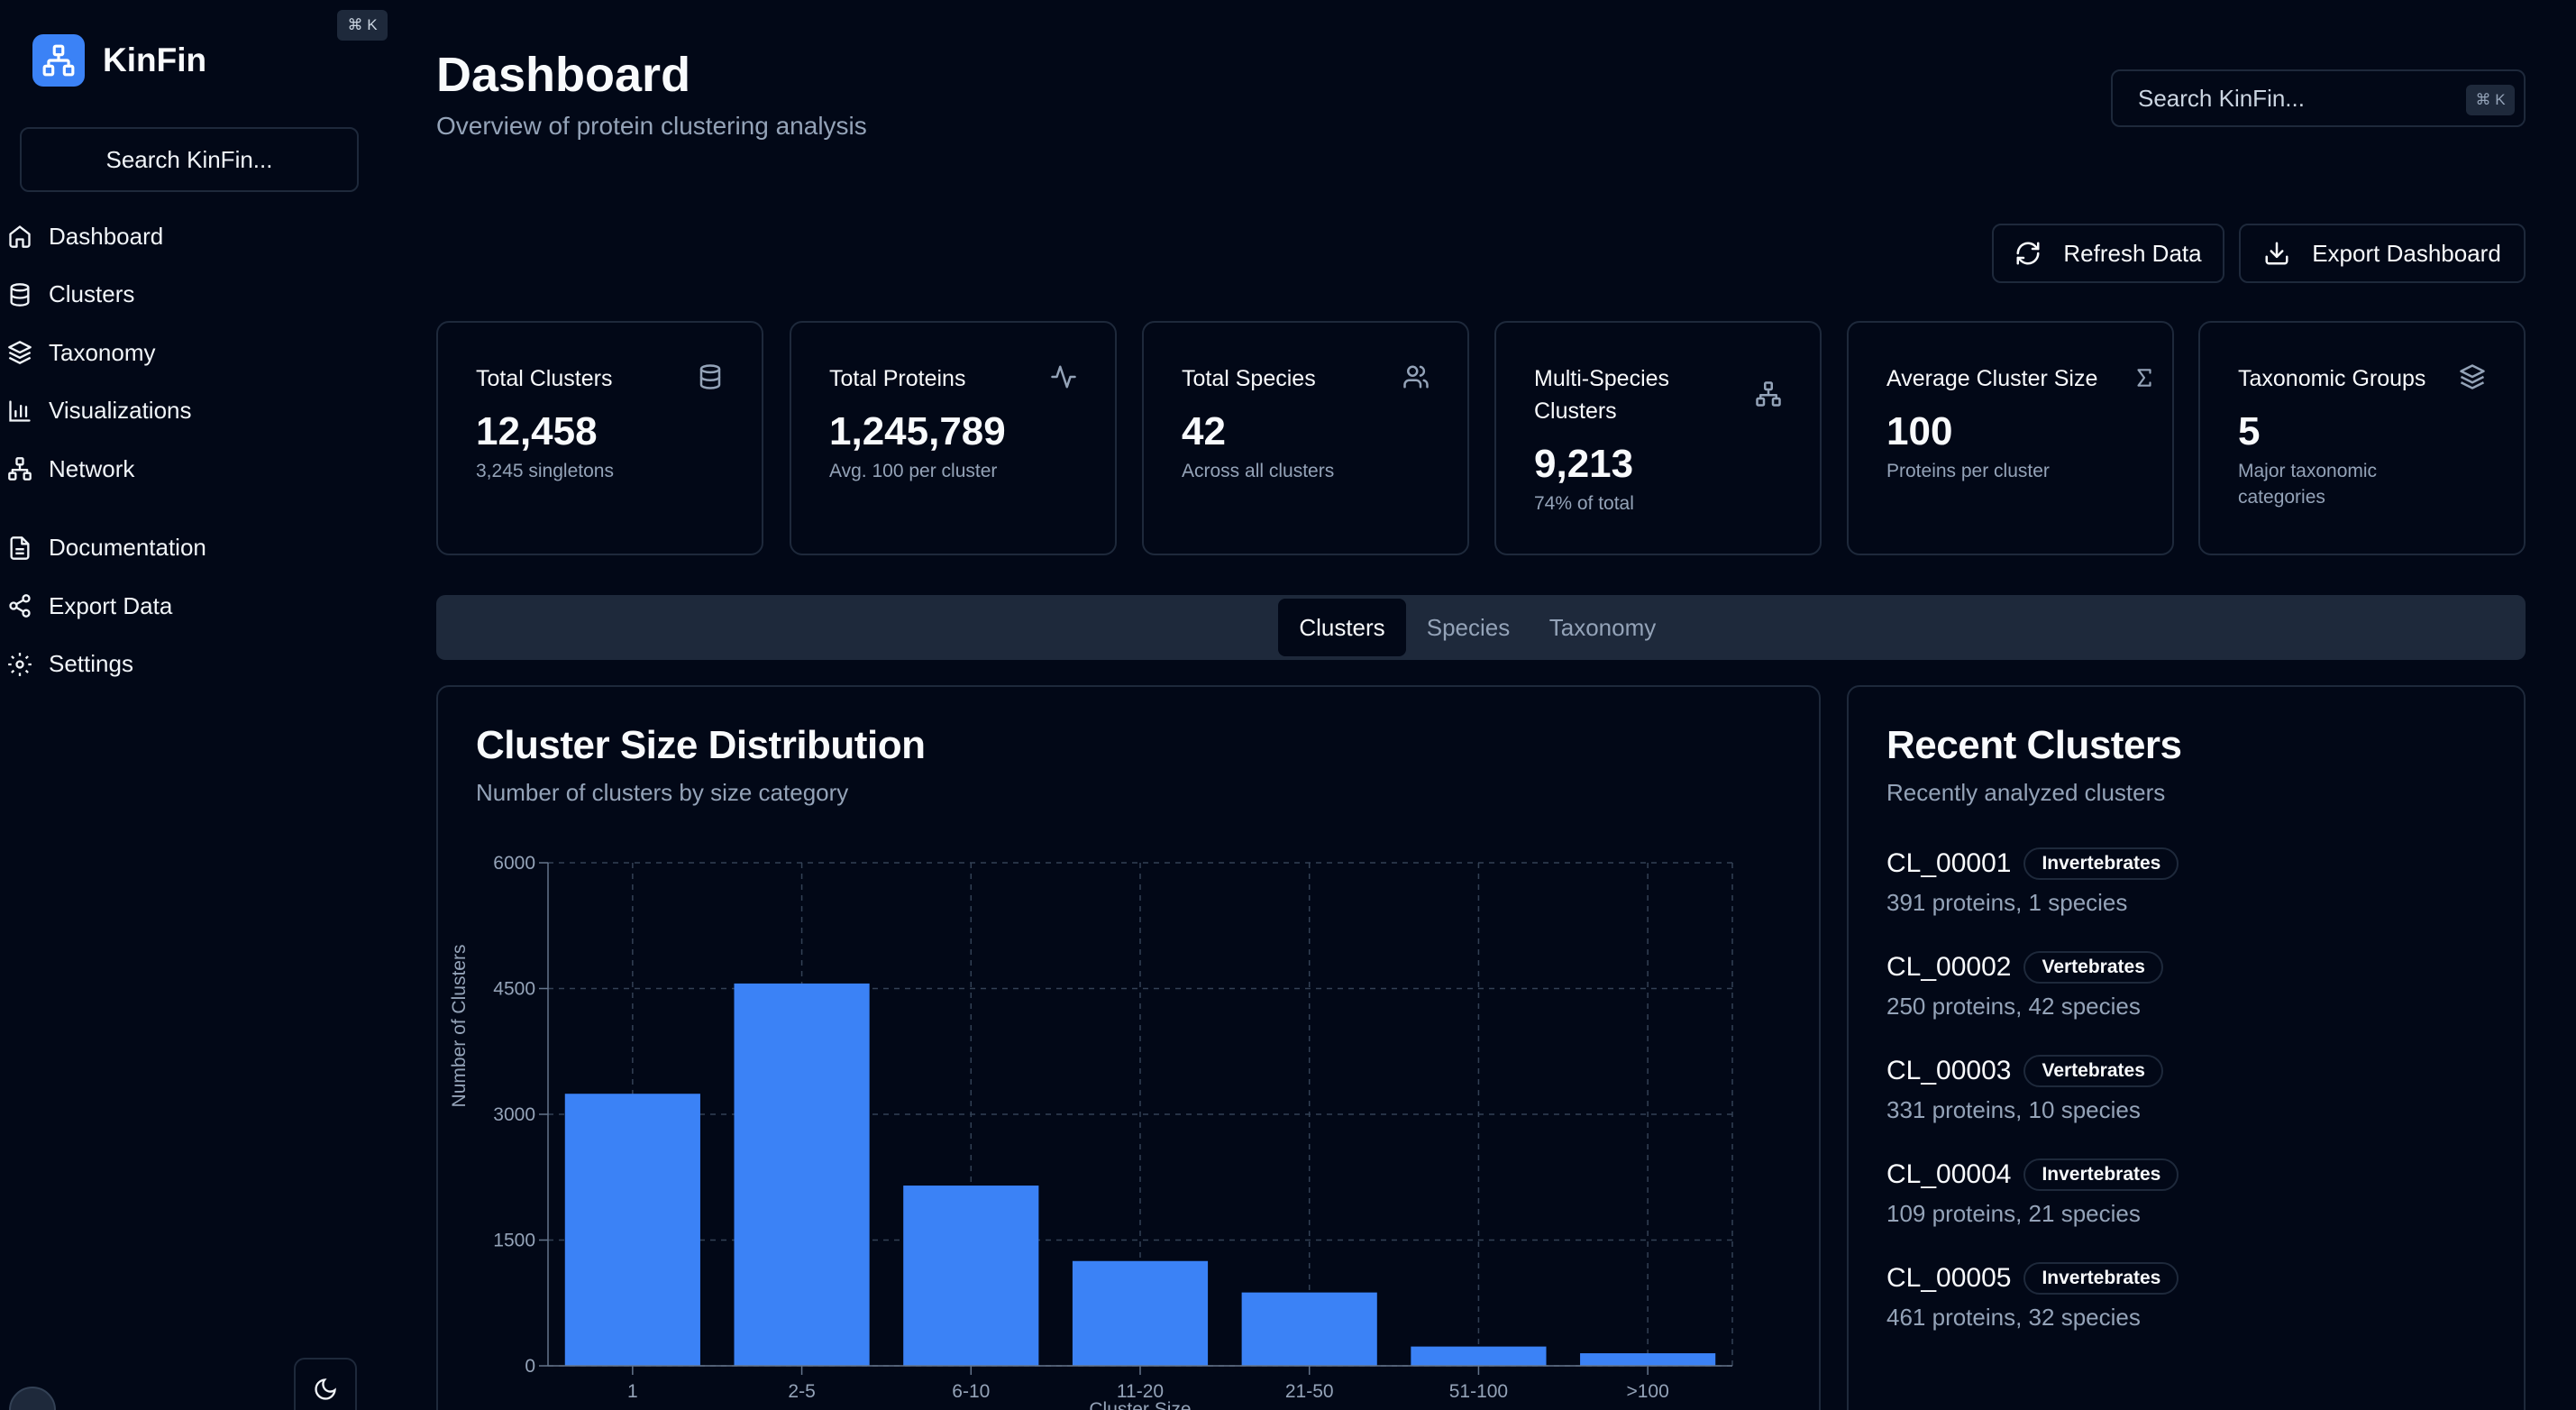 The image size is (2576, 1410). I want to click on x-tick-label: 21-50, so click(1309, 1391).